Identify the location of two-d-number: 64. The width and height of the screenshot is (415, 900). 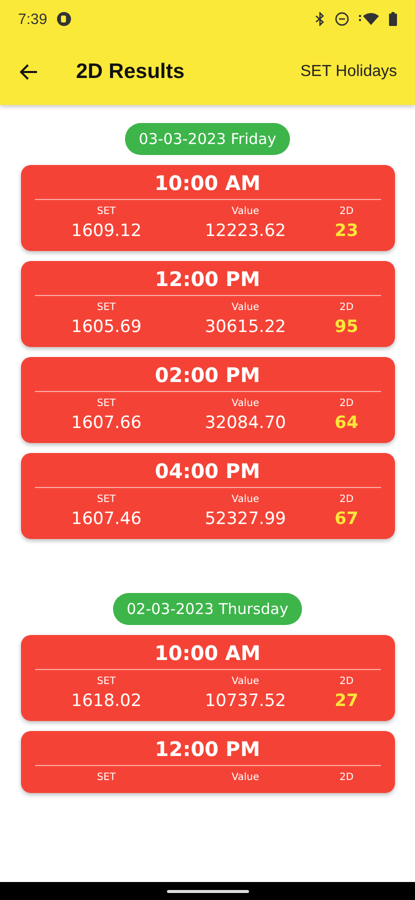
(346, 423).